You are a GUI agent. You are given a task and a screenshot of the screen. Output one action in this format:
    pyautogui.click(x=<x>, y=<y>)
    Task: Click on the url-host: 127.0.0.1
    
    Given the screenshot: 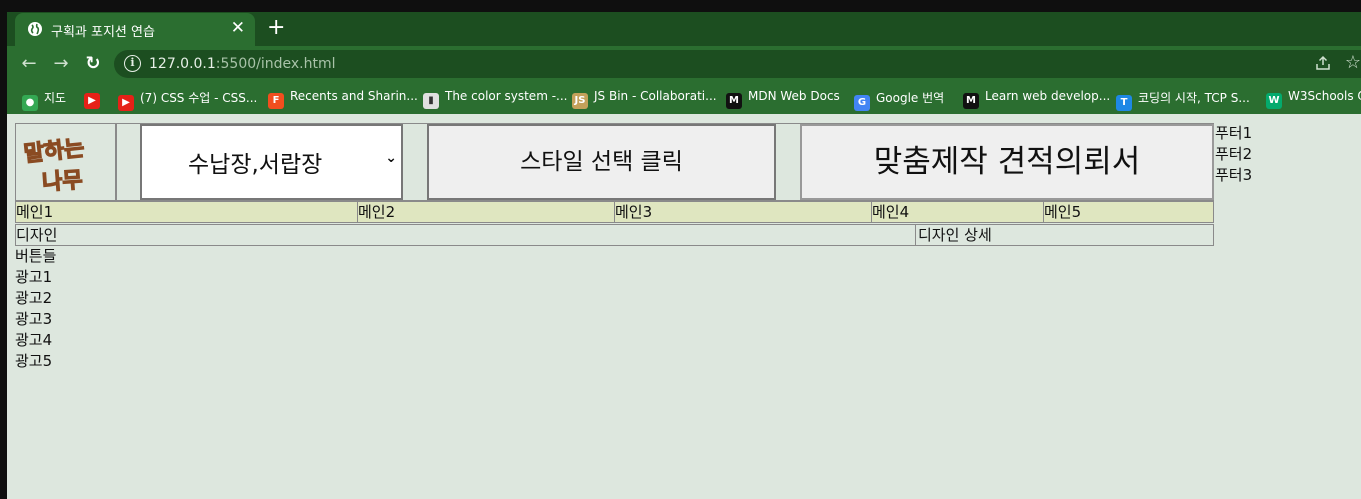 What is the action you would take?
    pyautogui.click(x=182, y=64)
    